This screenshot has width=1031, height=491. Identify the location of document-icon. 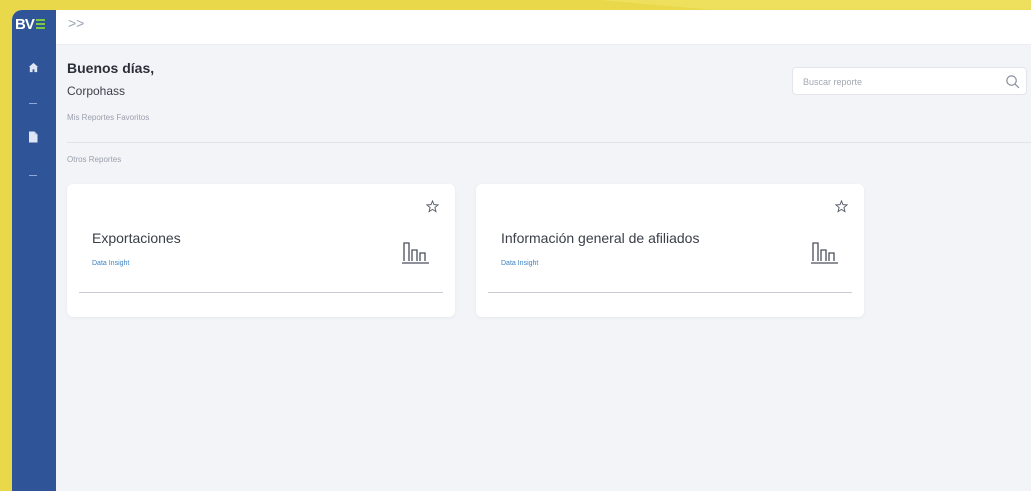
(33, 137).